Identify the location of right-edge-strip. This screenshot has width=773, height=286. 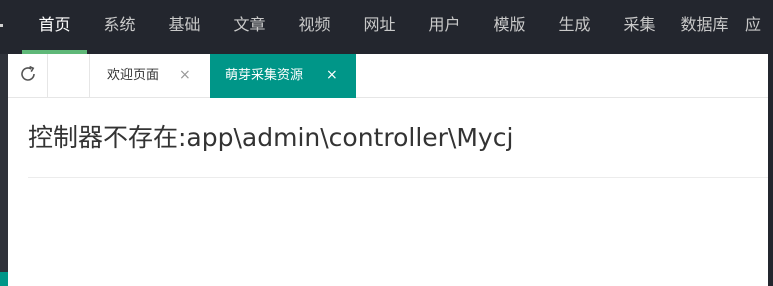
(770, 143).